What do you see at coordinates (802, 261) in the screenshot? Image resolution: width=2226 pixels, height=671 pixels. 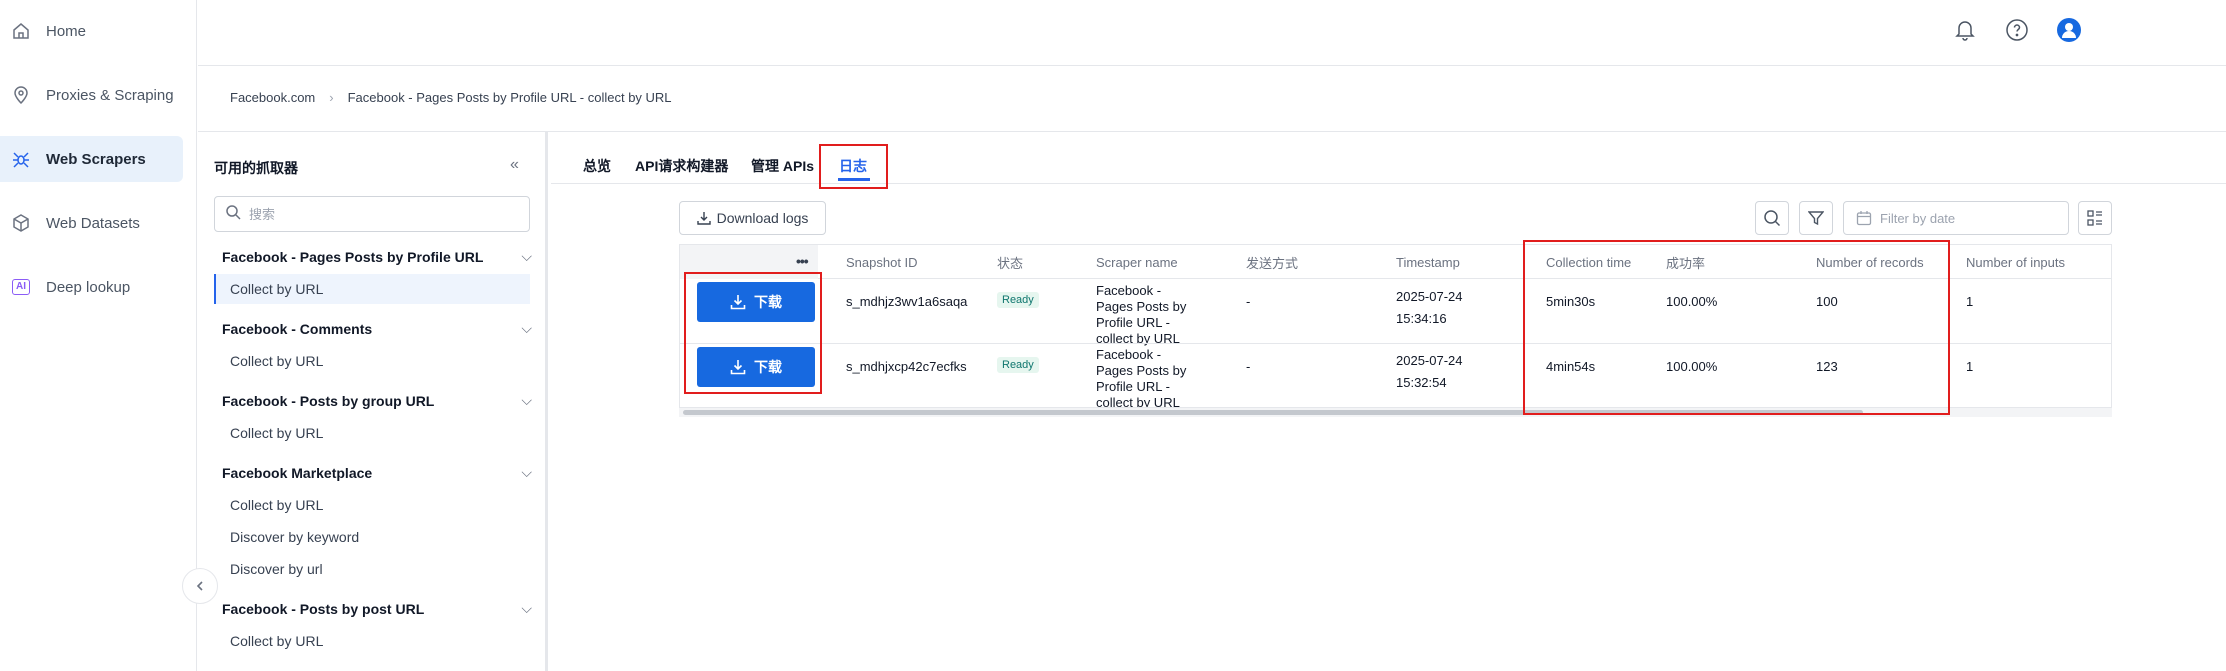 I see `more-options-icon: •••` at bounding box center [802, 261].